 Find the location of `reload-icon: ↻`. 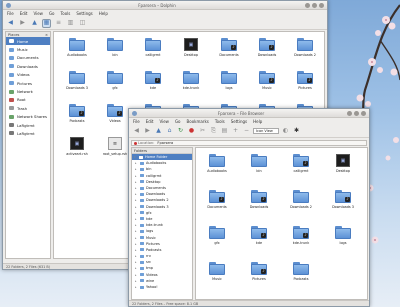

reload-icon: ↻ is located at coordinates (180, 131).